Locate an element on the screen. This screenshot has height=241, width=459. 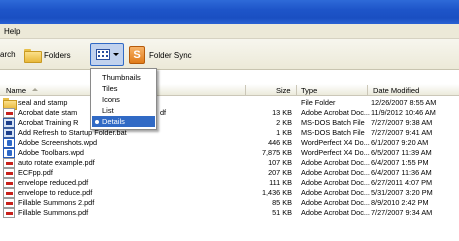
file-date-modified: 6/4/2007 11:36 AM is located at coordinates (401, 172).